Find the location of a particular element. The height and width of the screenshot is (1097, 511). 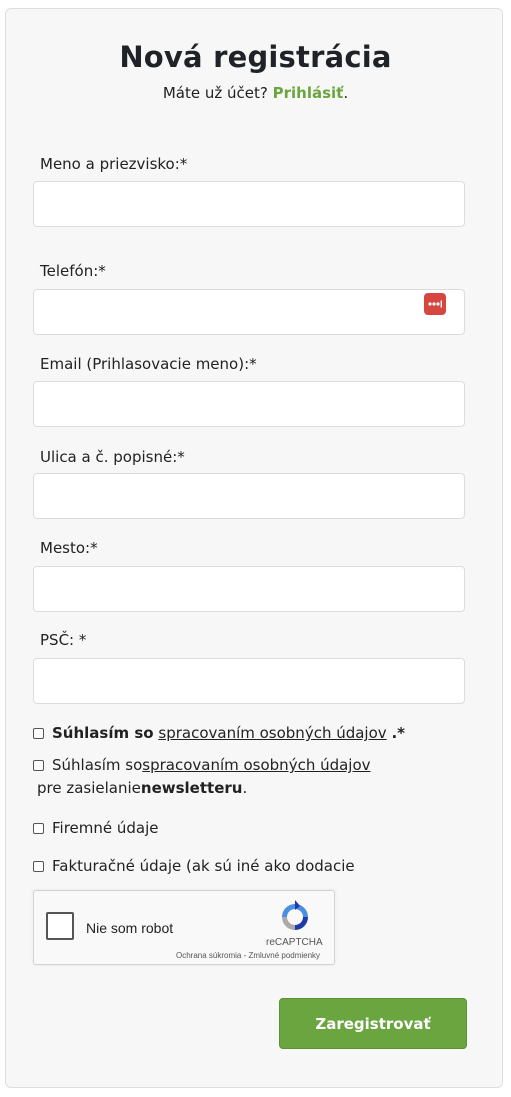

email-input is located at coordinates (249, 404).